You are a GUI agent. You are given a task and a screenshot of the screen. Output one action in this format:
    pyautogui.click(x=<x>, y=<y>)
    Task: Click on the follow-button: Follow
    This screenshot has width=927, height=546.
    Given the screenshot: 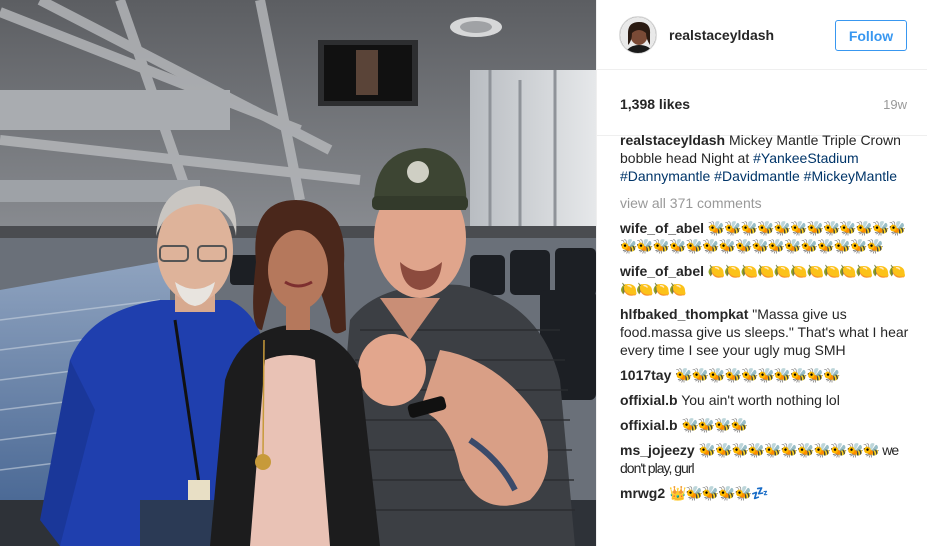 What is the action you would take?
    pyautogui.click(x=871, y=35)
    